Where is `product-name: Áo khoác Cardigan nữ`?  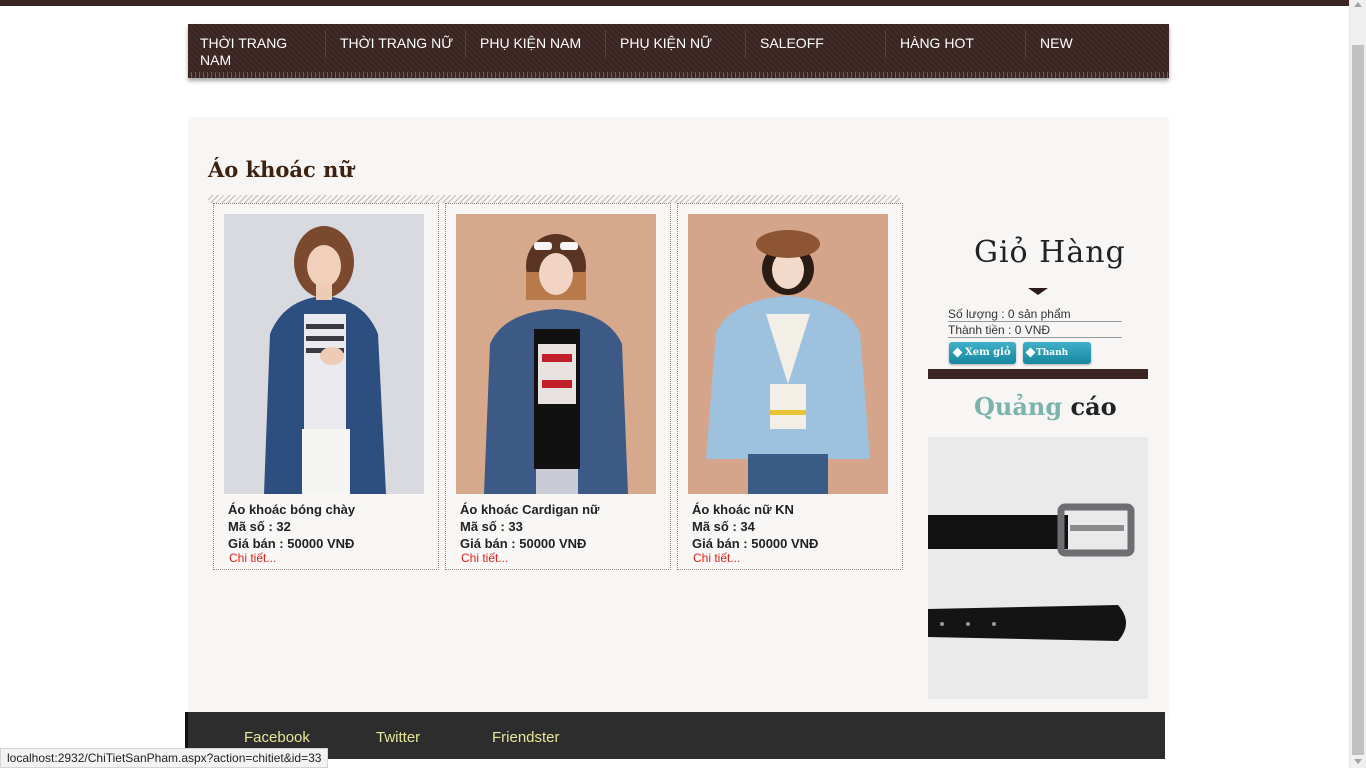
product-name: Áo khoác Cardigan nữ is located at coordinates (530, 509).